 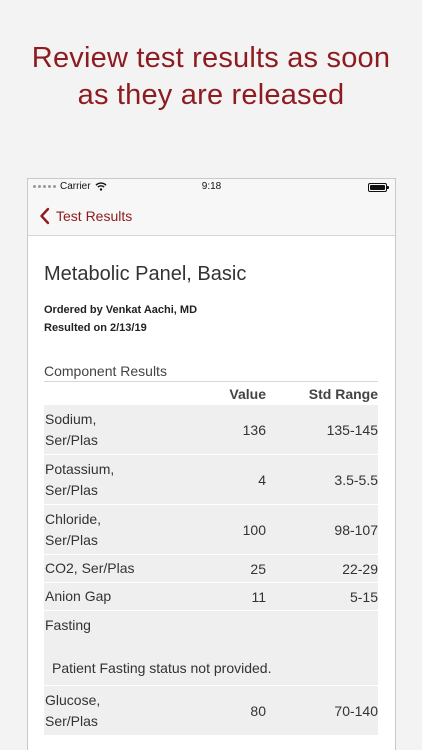 I want to click on section-title: Component Results, so click(x=211, y=372).